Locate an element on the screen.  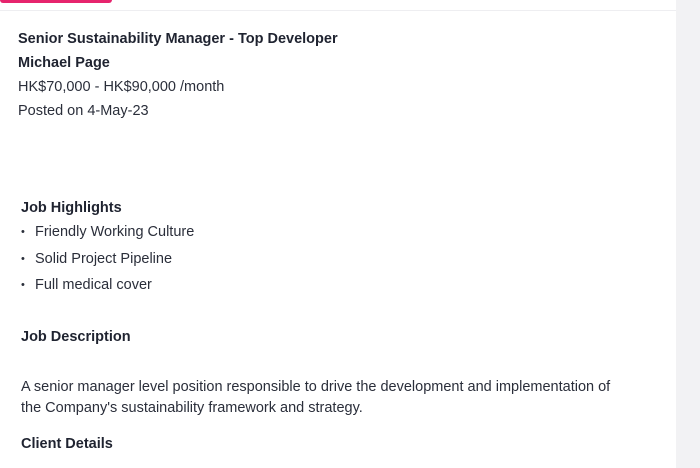
active-tab-indicator is located at coordinates (56, 1).